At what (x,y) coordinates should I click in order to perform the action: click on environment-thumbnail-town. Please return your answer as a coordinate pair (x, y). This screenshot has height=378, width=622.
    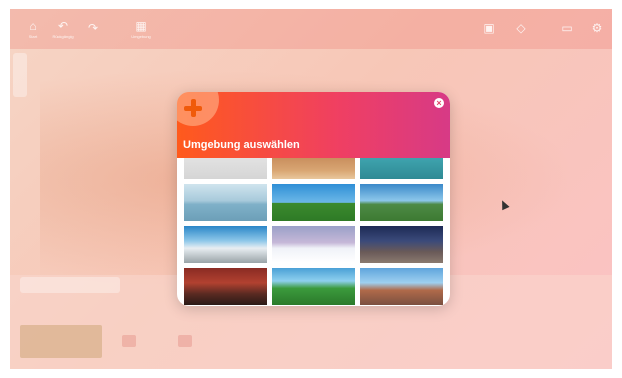
    Looking at the image, I should click on (401, 244).